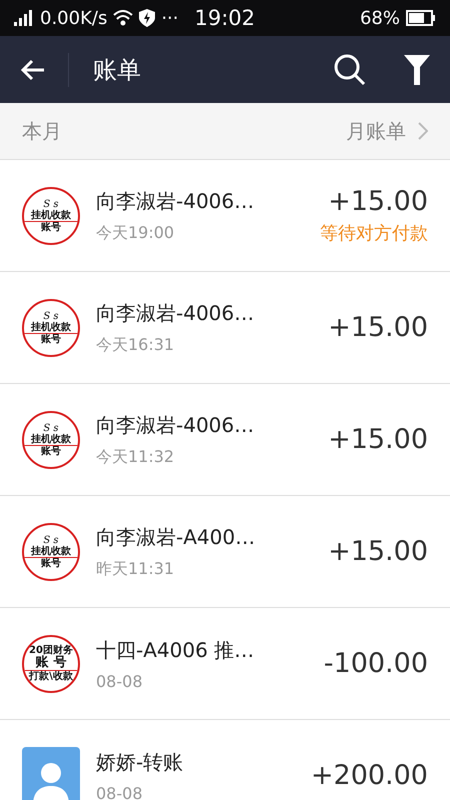 This screenshot has height=800, width=450. Describe the element at coordinates (51, 650) in the screenshot. I see `logo-text: 20团财务` at that location.